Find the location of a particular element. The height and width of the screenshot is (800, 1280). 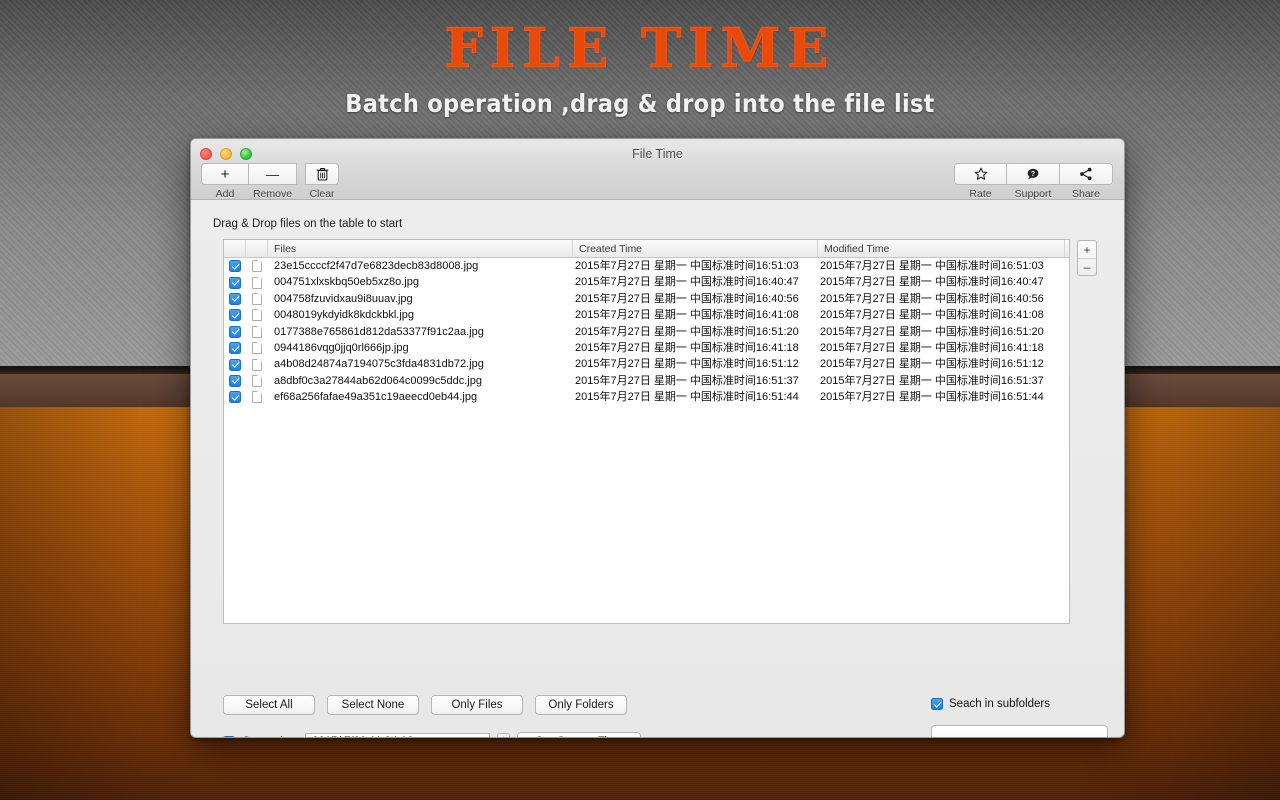

table-header-row: Files Created Time Modified Time is located at coordinates (646, 249).